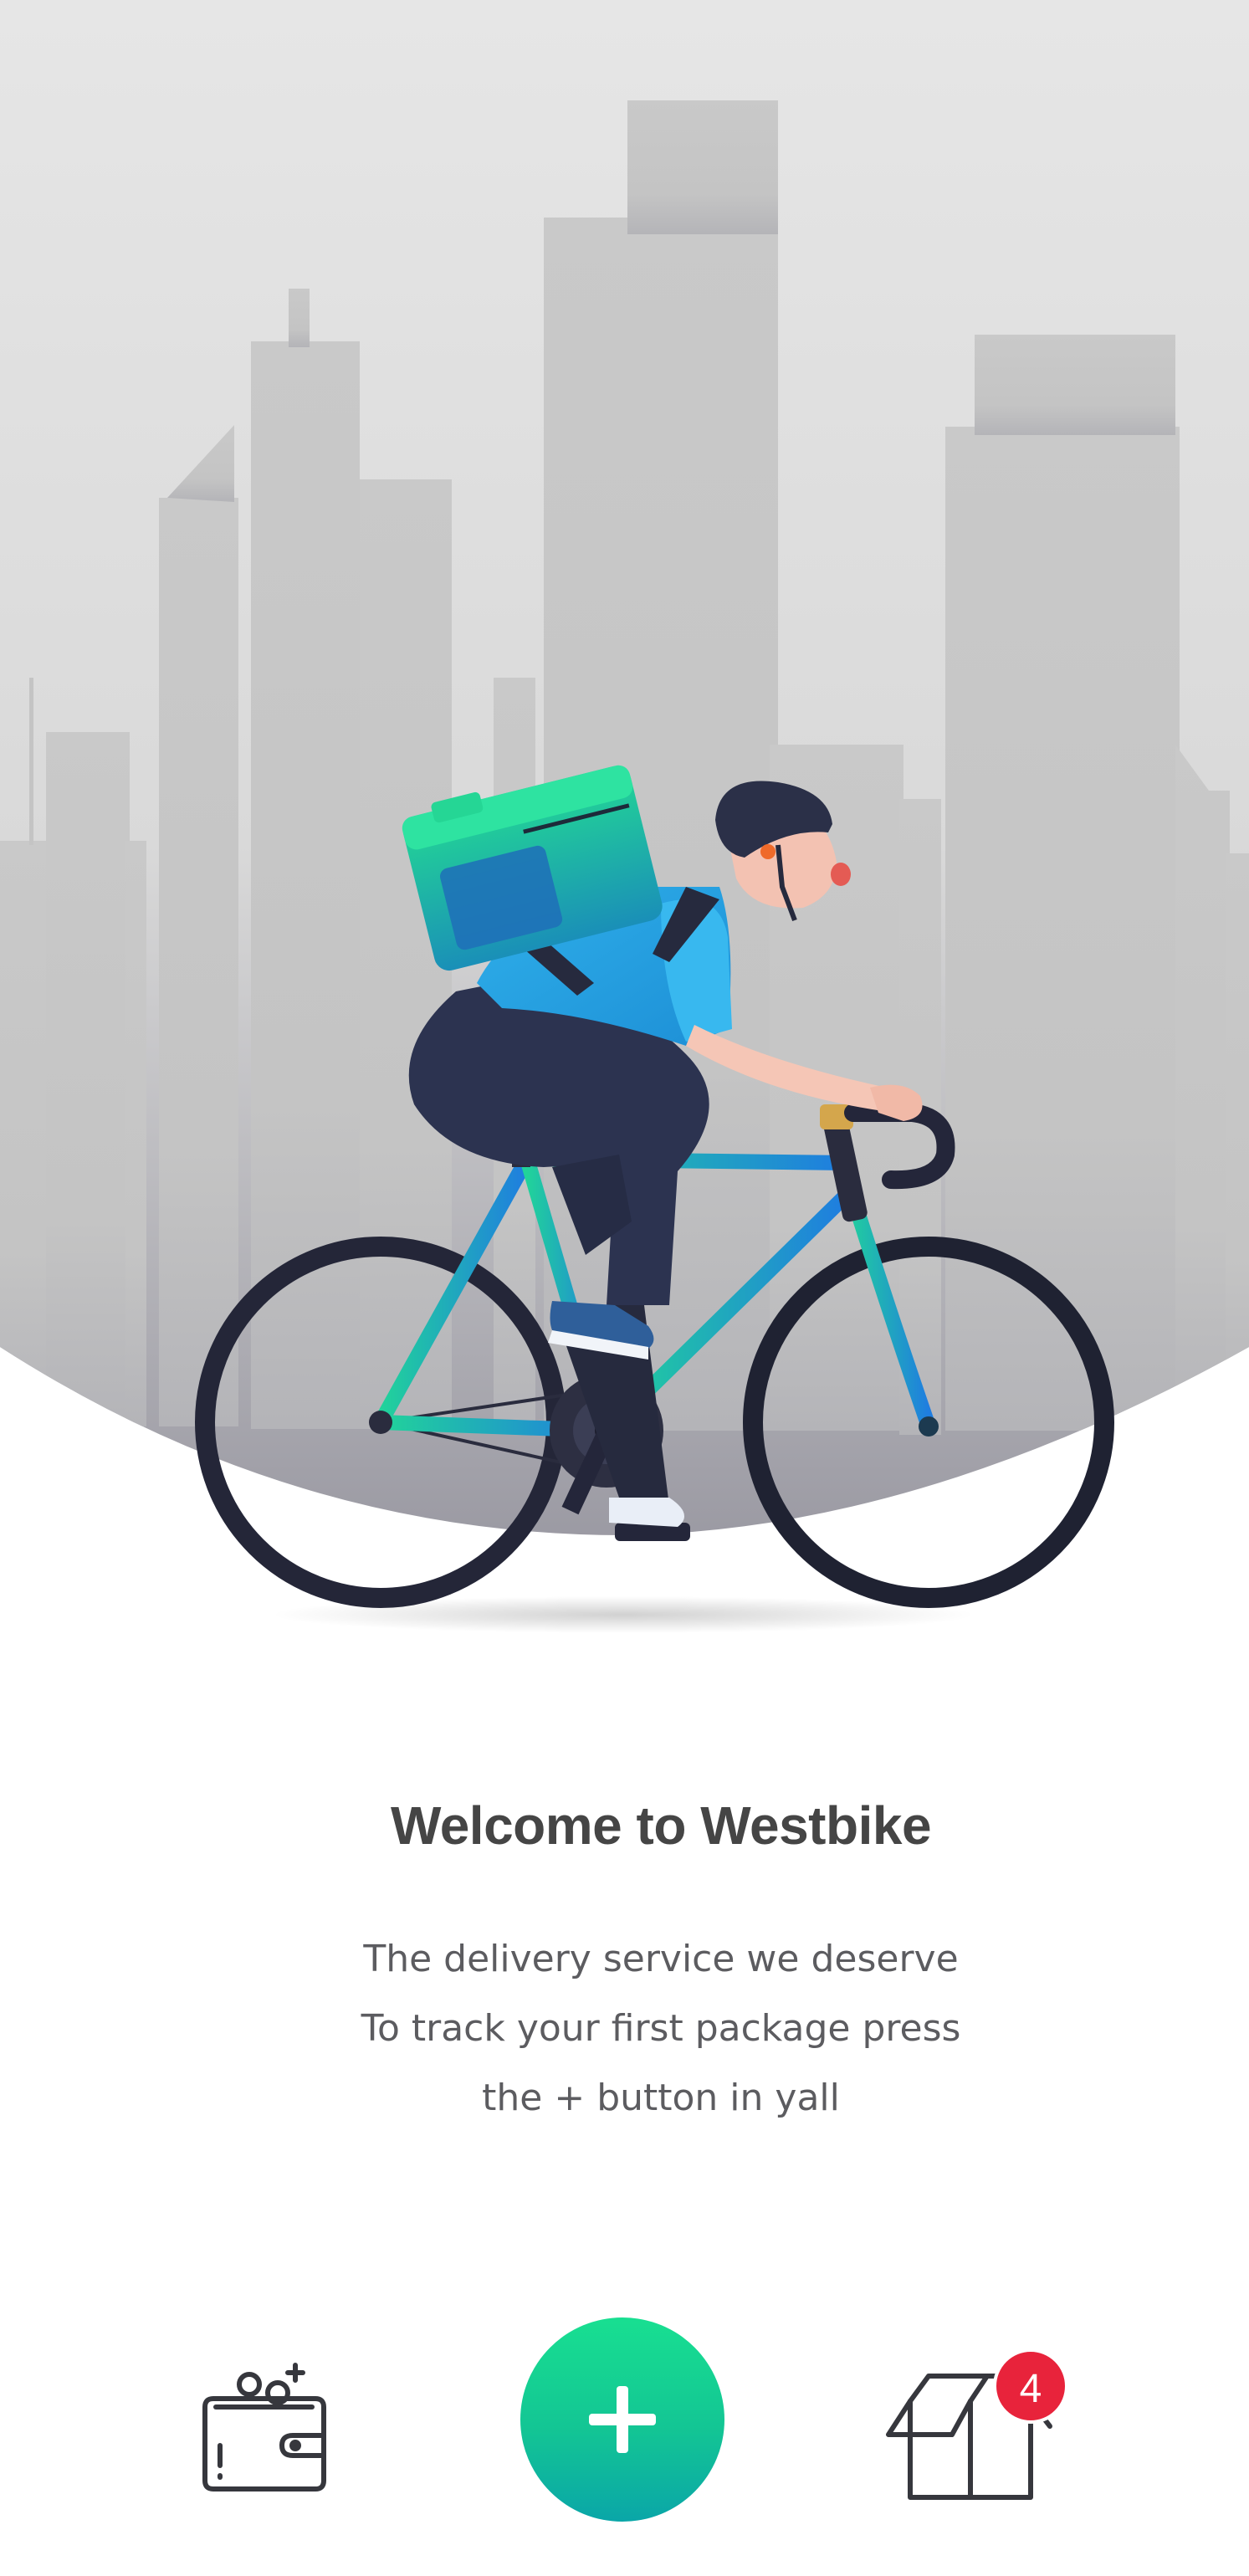  What do you see at coordinates (661, 1959) in the screenshot?
I see `welcome-line-1: The delivery service we deserve` at bounding box center [661, 1959].